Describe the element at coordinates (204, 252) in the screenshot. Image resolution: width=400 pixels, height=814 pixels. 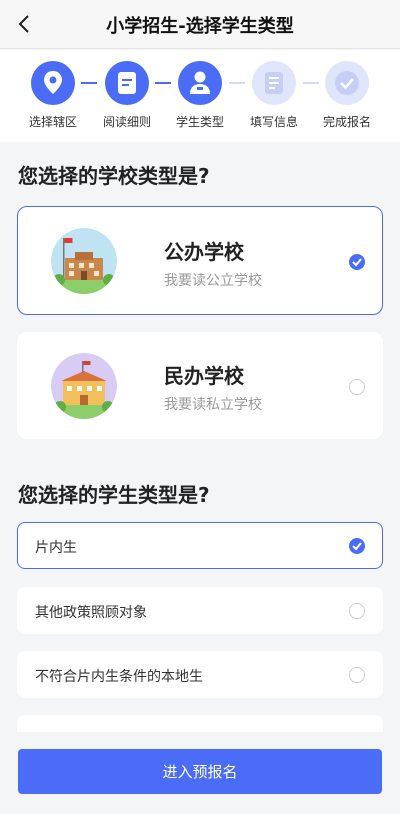
I see `school-name: 公办学校` at that location.